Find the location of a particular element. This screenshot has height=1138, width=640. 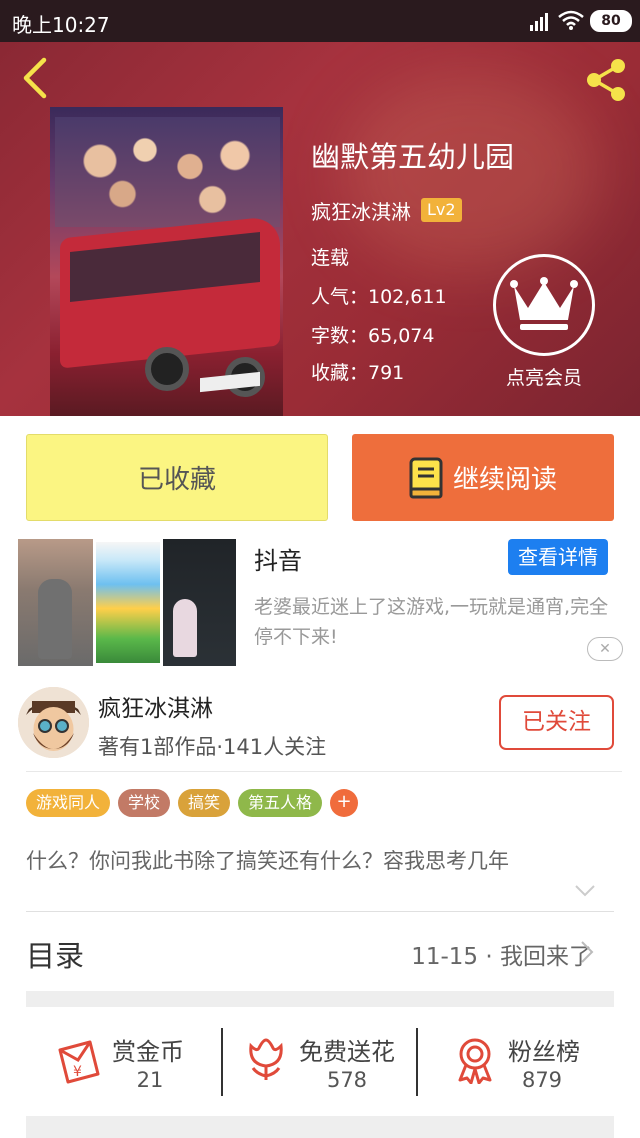

stat-label: 粉丝榜 is located at coordinates (544, 1052).